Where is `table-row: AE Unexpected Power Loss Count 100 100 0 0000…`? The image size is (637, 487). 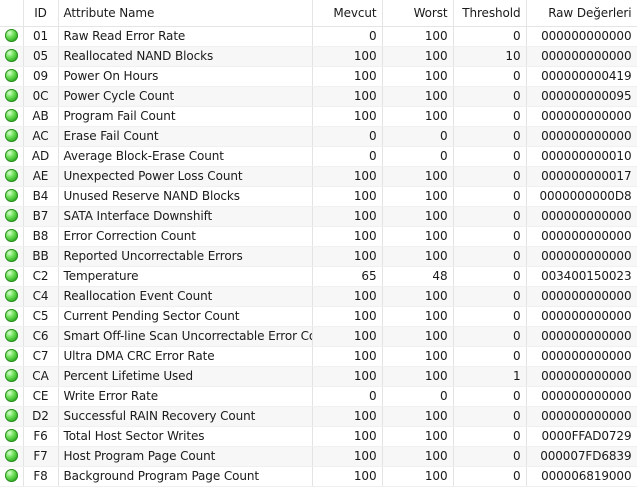
table-row: AE Unexpected Power Loss Count 100 100 0 0000… is located at coordinates (318, 176).